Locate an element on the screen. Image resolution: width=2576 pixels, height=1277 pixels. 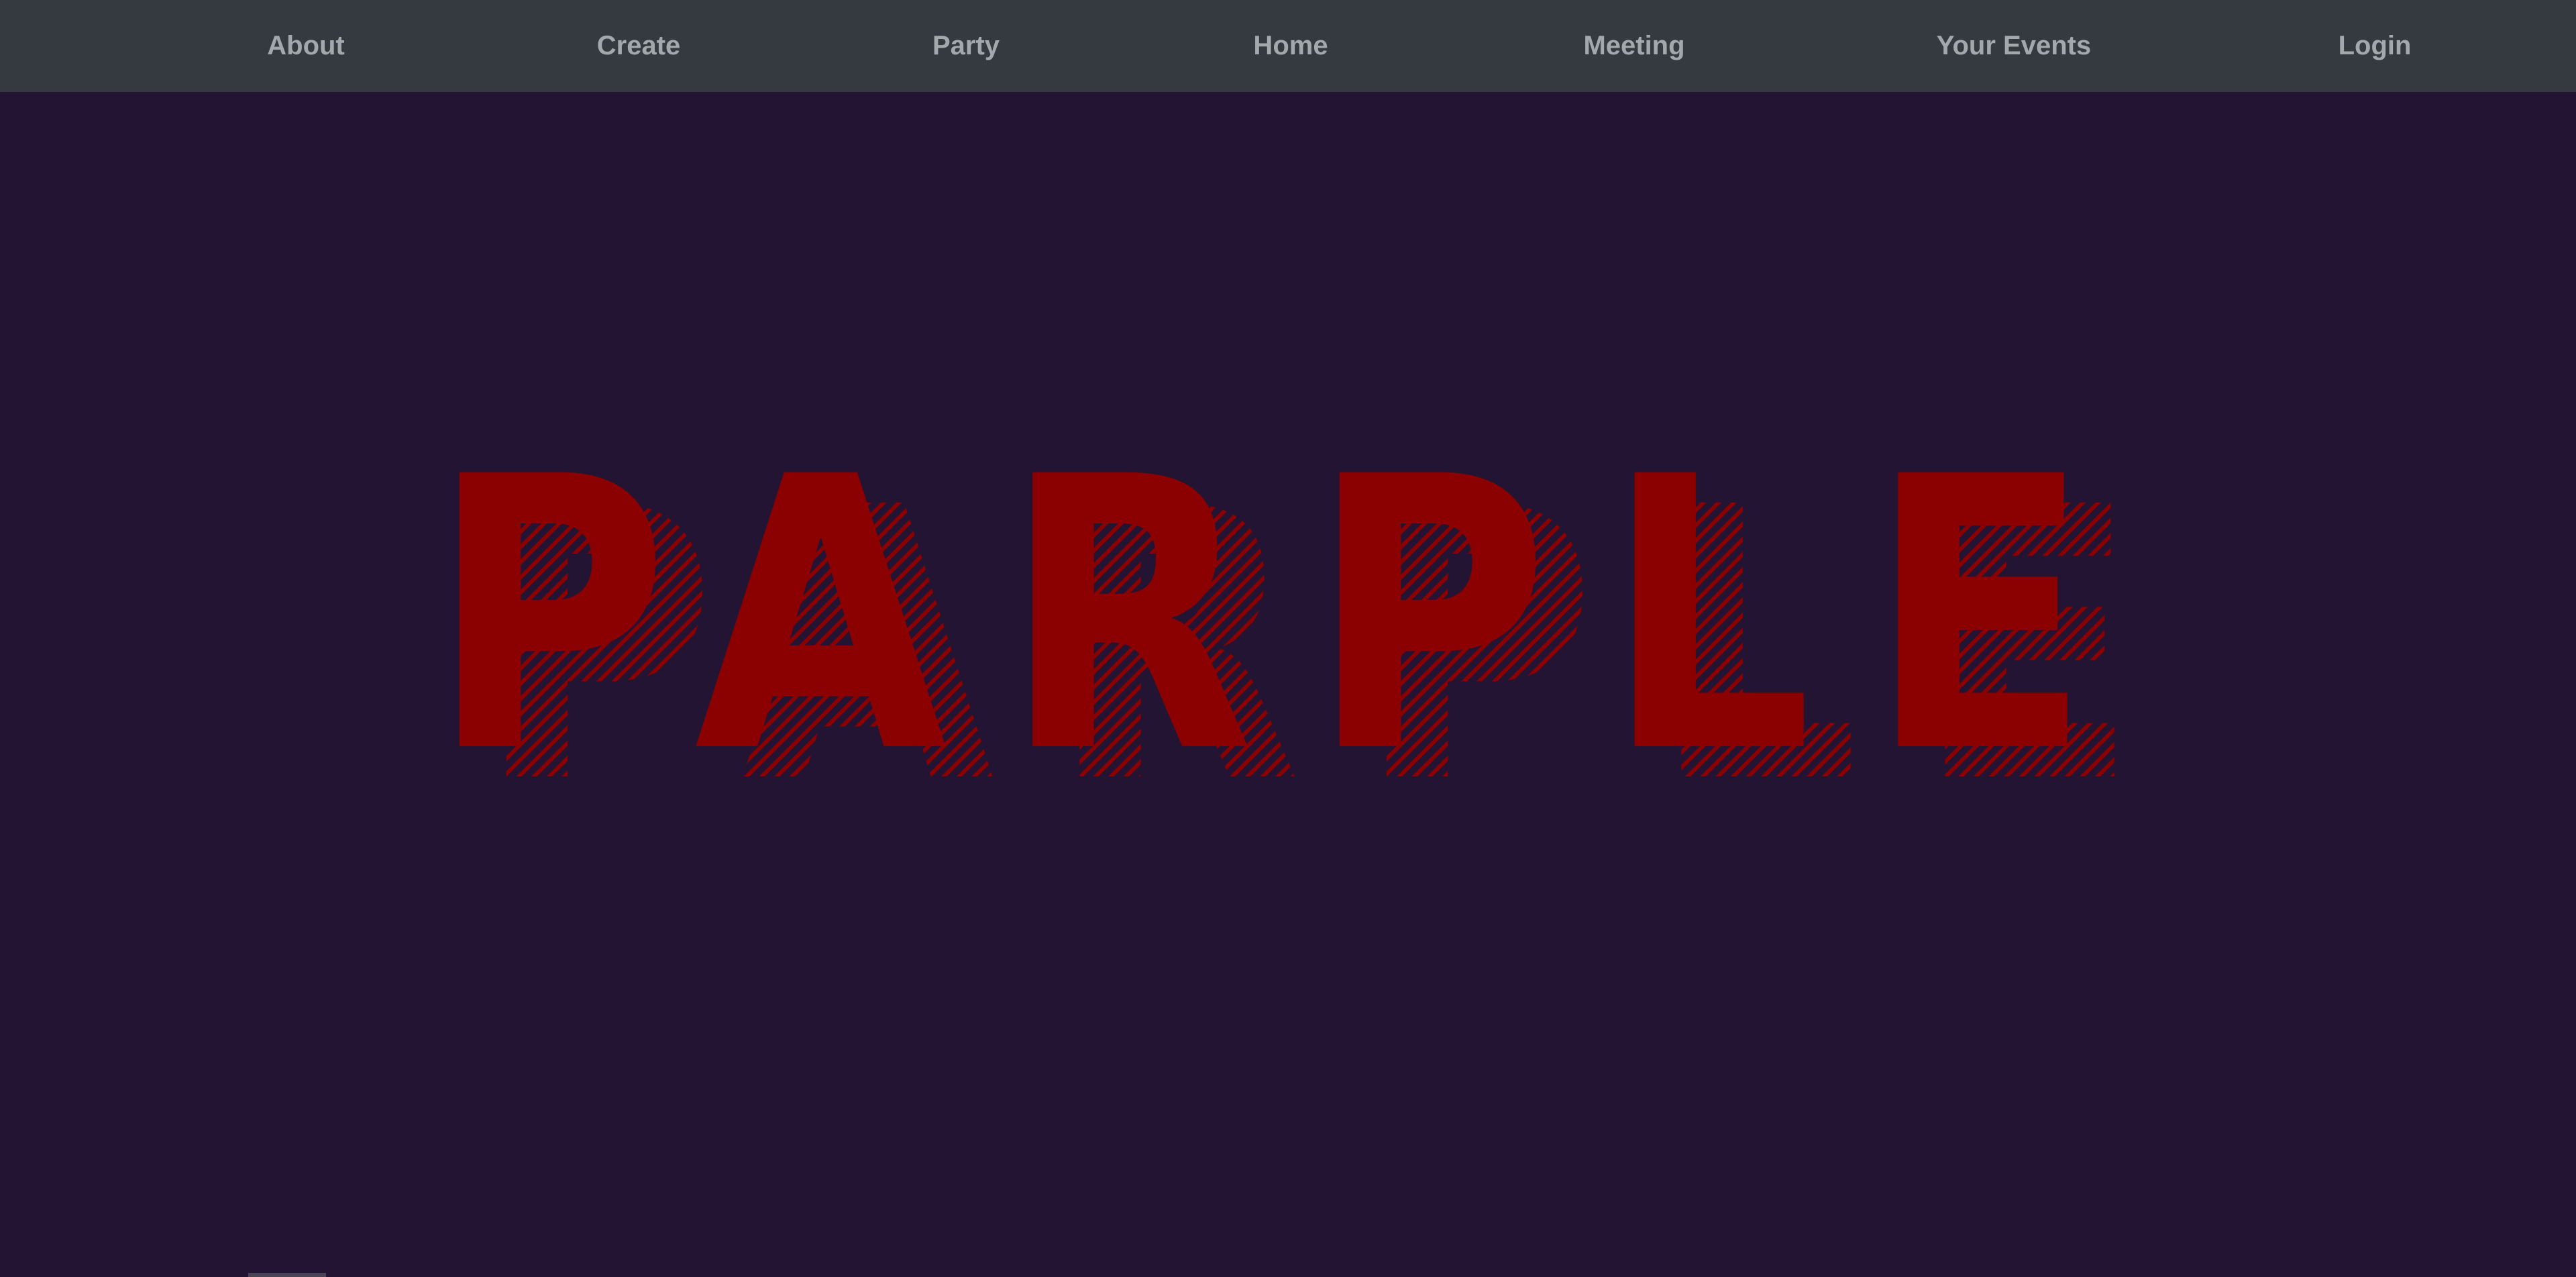
nav-home-link: Home is located at coordinates (1290, 46).